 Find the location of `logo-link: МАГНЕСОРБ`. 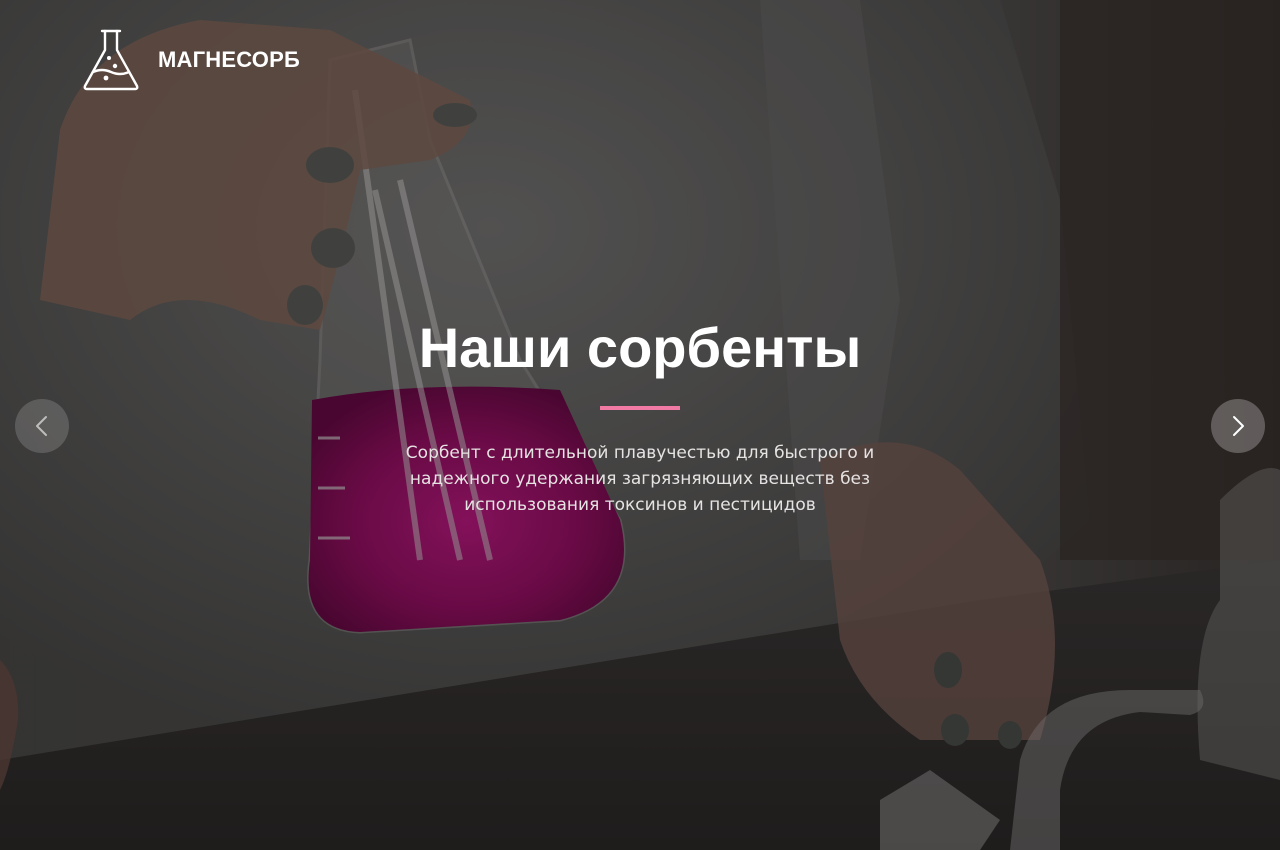

logo-link: МАГНЕСОРБ is located at coordinates (191, 60).